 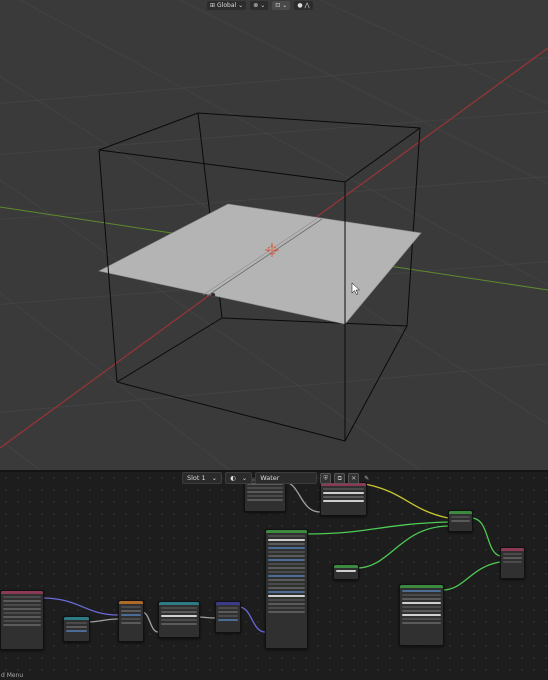 I want to click on node-bump, so click(x=228, y=617).